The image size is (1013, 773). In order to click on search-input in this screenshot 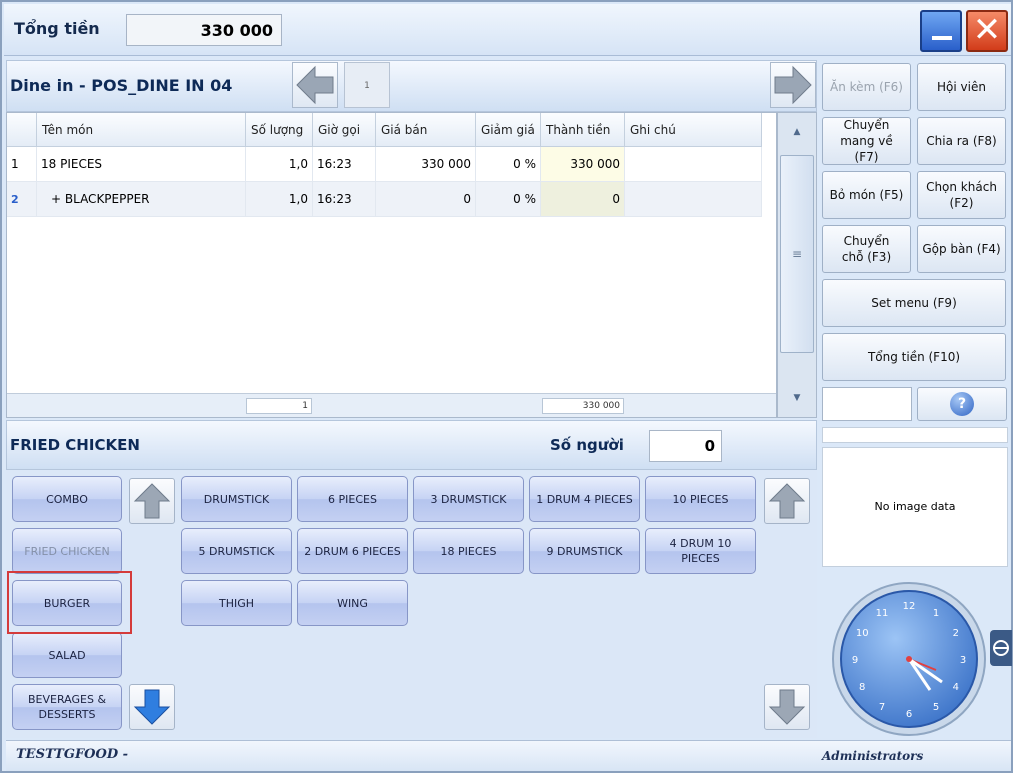, I will do `click(867, 404)`.